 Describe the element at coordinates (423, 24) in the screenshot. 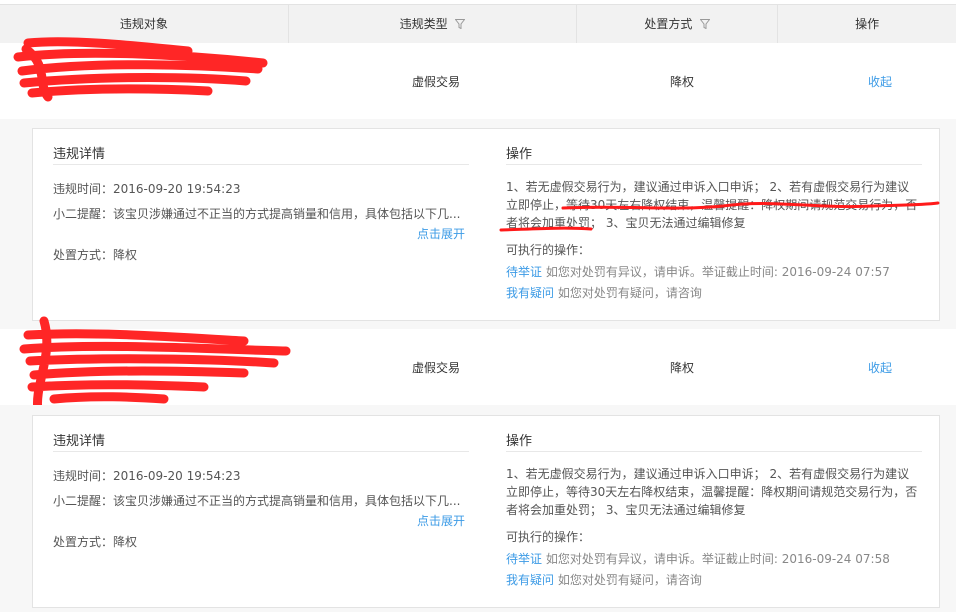

I see `header-violation-type-label: 违规类型` at that location.